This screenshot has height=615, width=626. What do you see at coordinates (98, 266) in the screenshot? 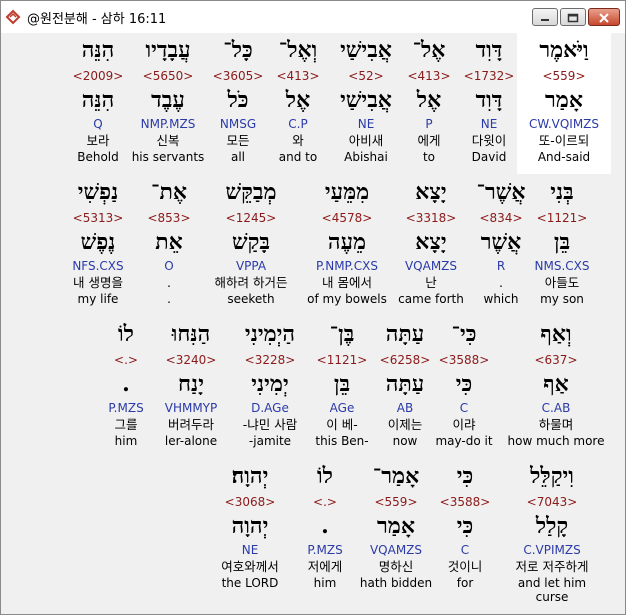
I see `morphology-code: NFS.CXS` at bounding box center [98, 266].